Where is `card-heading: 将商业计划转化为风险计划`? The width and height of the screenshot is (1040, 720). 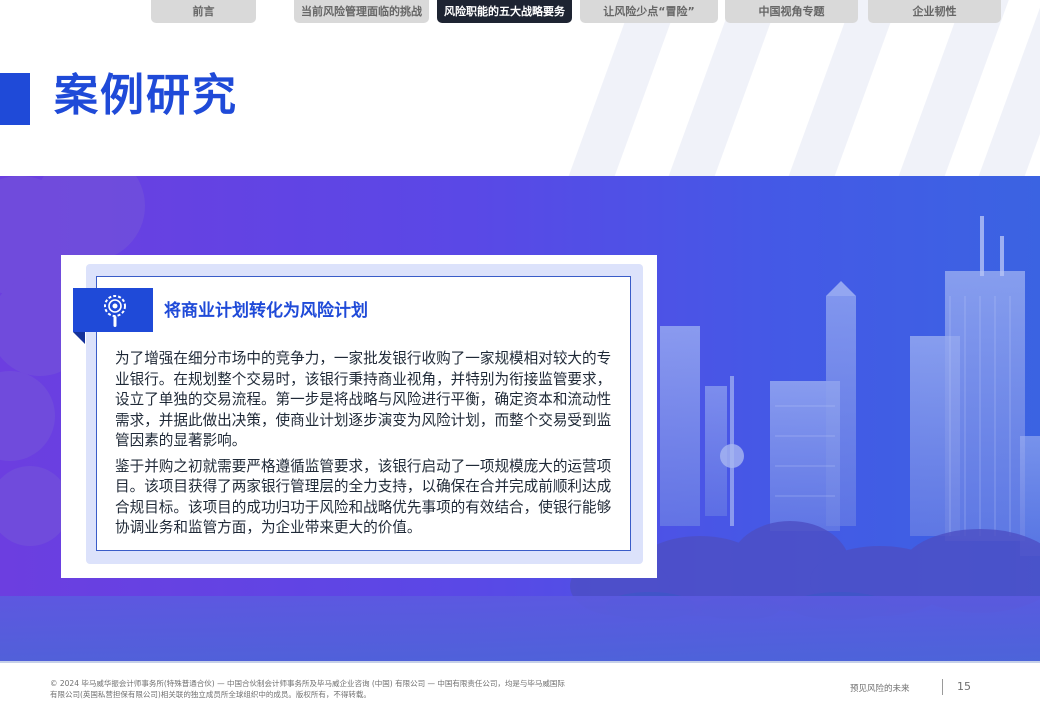 card-heading: 将商业计划转化为风险计划 is located at coordinates (266, 311).